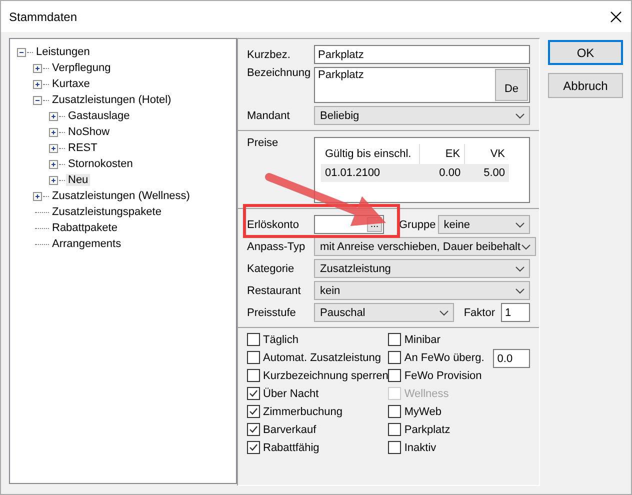 The width and height of the screenshot is (632, 495). What do you see at coordinates (355, 268) in the screenshot?
I see `dropdown-value: Zusatzleistung` at bounding box center [355, 268].